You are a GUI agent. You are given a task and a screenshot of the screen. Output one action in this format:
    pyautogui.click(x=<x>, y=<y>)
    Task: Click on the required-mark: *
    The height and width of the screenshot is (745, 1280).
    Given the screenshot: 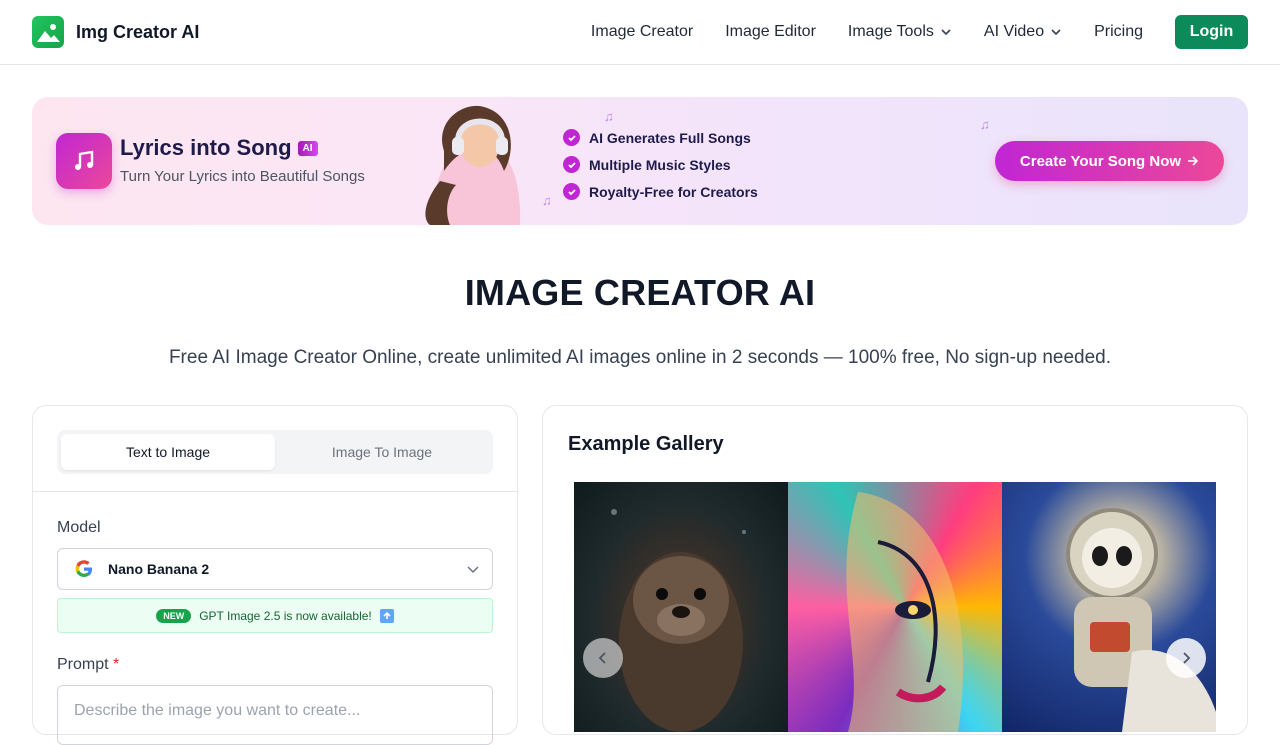 What is the action you would take?
    pyautogui.click(x=116, y=664)
    